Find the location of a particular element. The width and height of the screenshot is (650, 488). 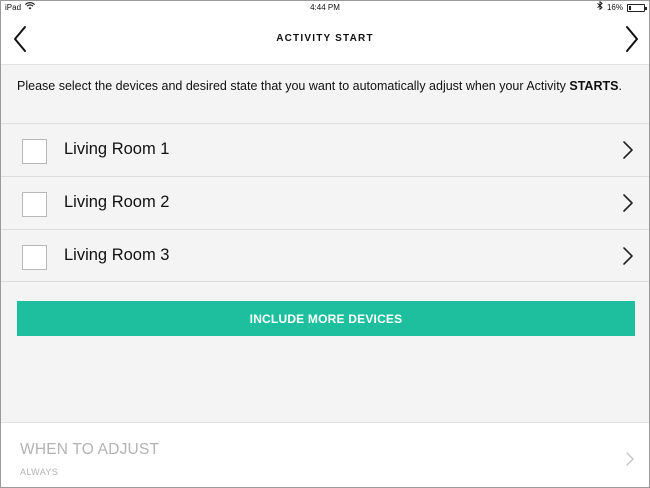

device-label: Living Room 1 is located at coordinates (117, 149).